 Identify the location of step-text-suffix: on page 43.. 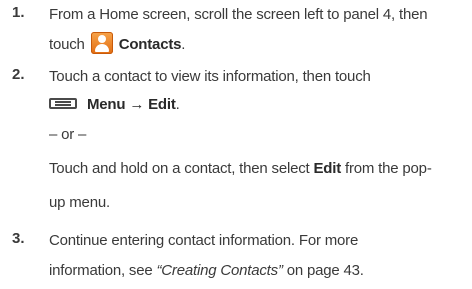
(323, 270).